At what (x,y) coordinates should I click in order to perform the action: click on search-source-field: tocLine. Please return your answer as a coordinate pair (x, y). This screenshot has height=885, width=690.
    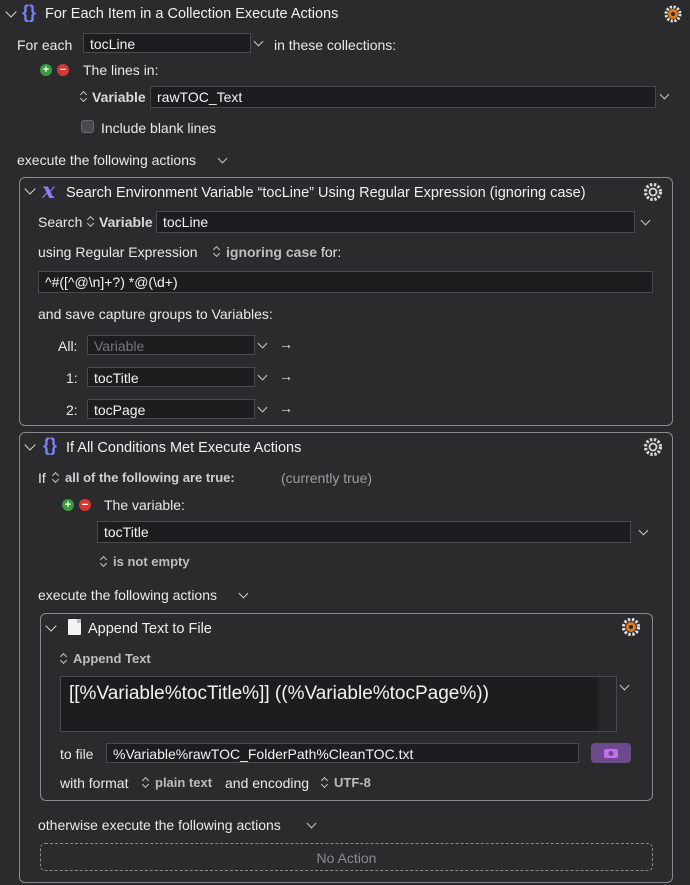
    Looking at the image, I should click on (395, 222).